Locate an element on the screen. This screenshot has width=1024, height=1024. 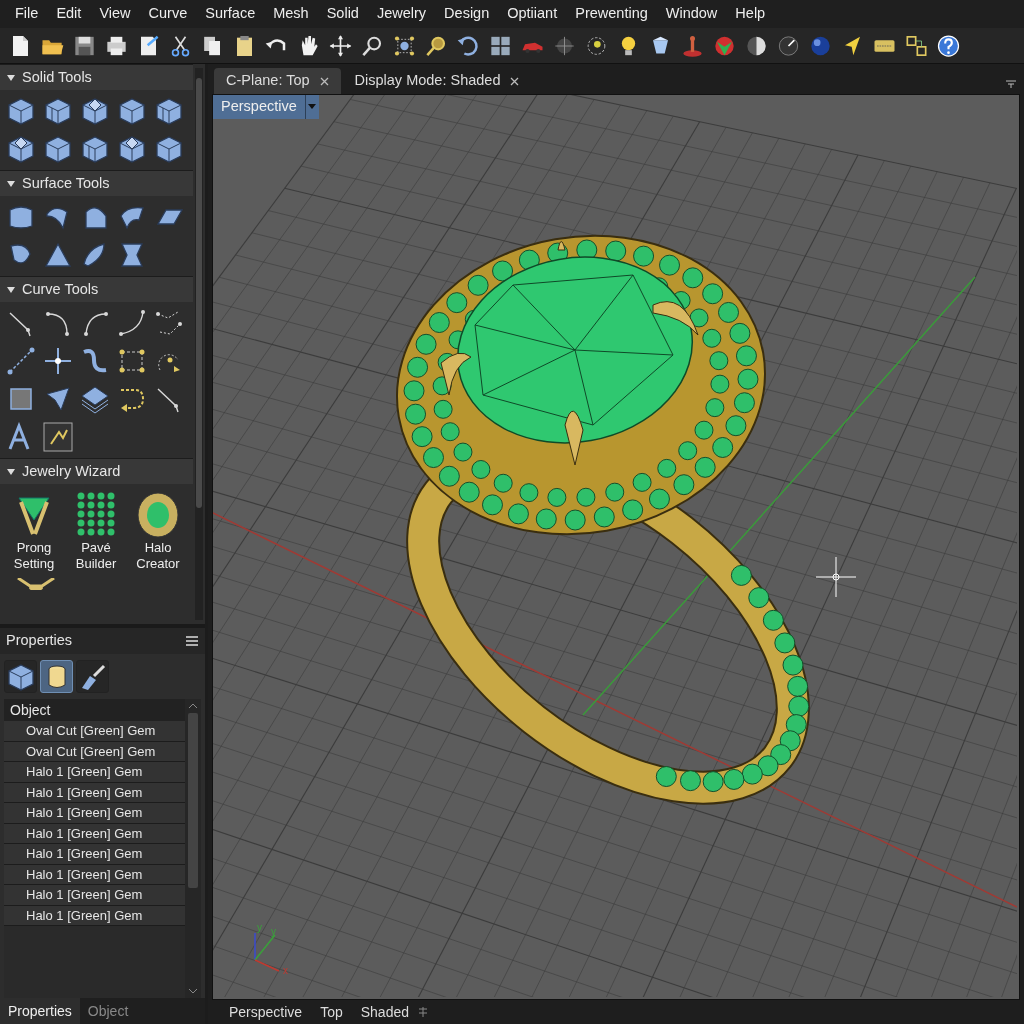
cursor-crosshair-icon is located at coordinates (836, 577).